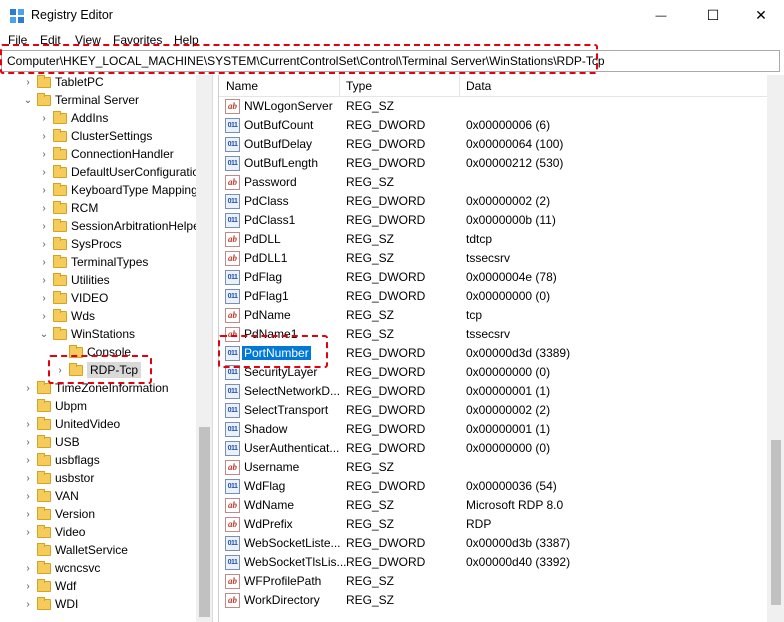  I want to click on column-header-data: Data, so click(478, 86).